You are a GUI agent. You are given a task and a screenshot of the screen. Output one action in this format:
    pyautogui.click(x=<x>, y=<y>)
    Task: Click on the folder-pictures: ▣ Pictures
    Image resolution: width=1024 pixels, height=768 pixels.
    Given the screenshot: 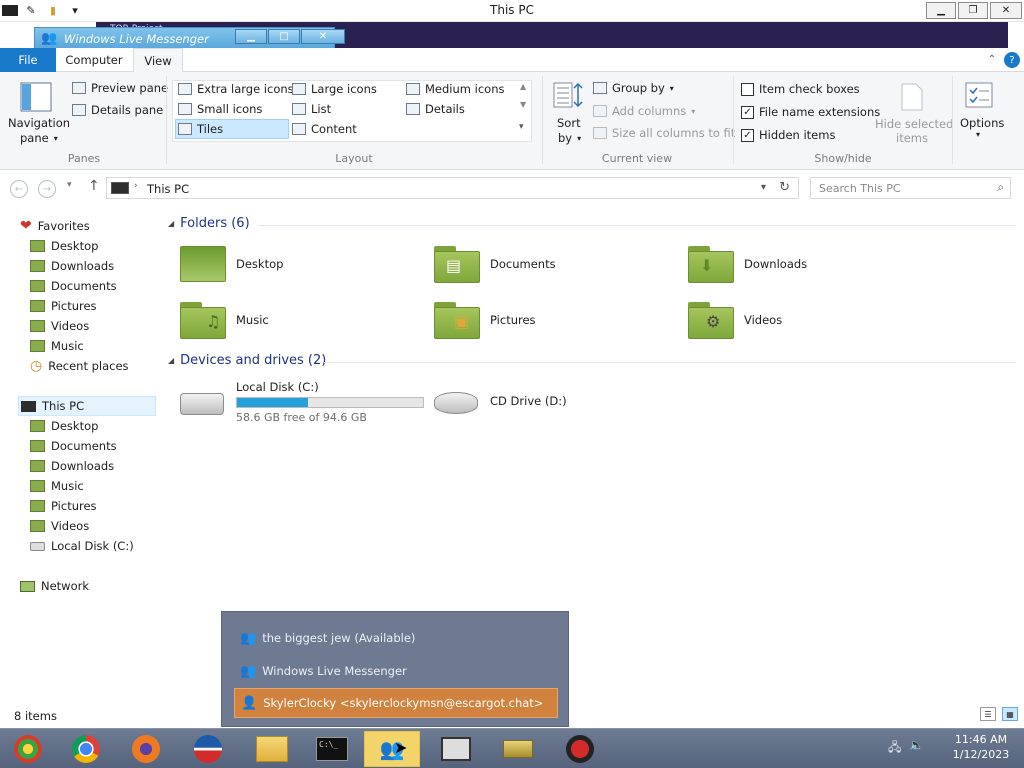 What is the action you would take?
    pyautogui.click(x=485, y=320)
    